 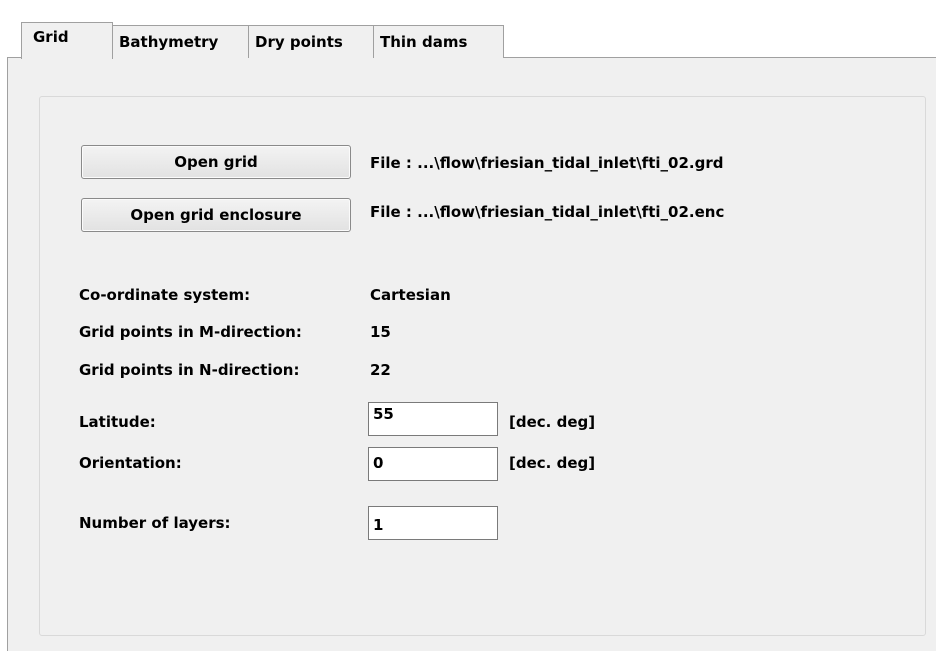 What do you see at coordinates (67, 40) in the screenshot?
I see `tab-grid: Grid` at bounding box center [67, 40].